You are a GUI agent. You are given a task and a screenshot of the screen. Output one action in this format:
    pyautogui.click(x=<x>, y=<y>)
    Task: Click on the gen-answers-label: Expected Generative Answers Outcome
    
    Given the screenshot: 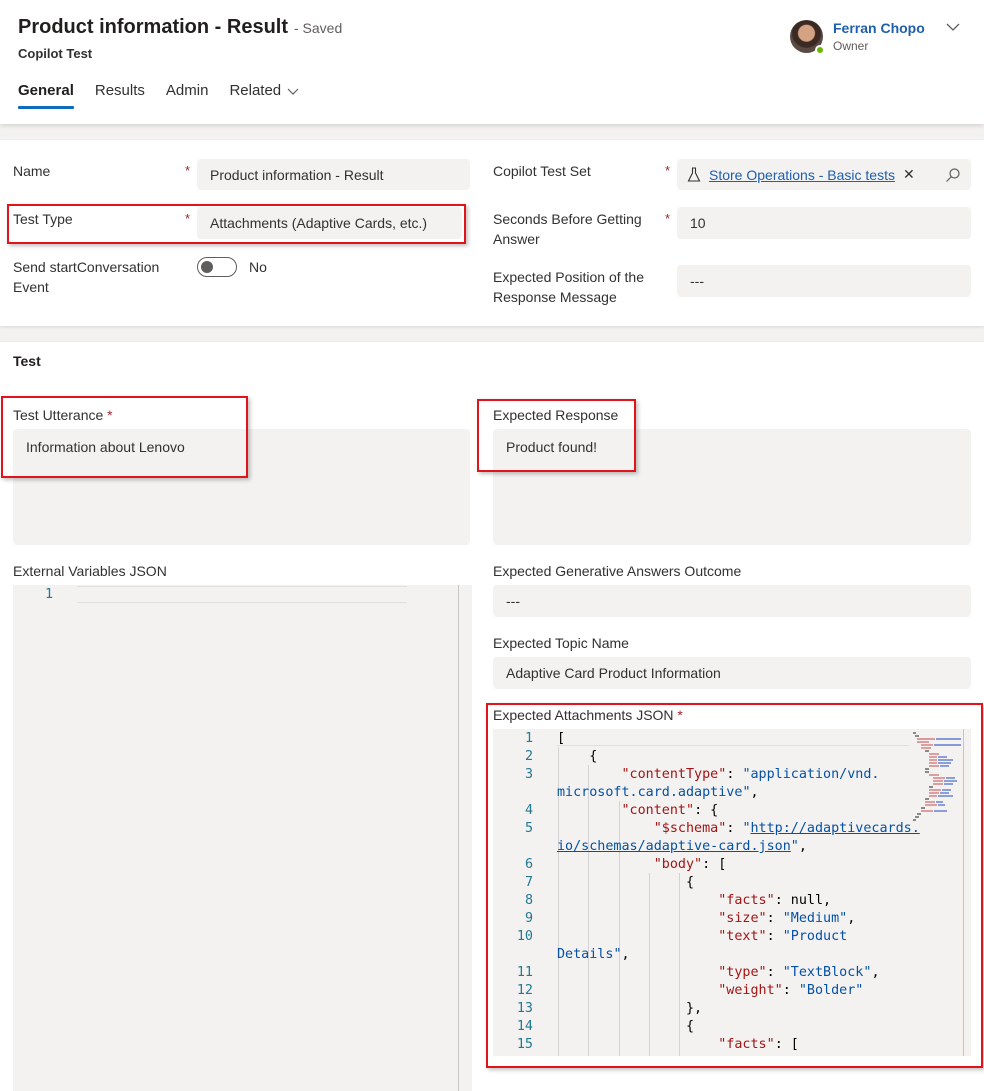 What is the action you would take?
    pyautogui.click(x=617, y=571)
    